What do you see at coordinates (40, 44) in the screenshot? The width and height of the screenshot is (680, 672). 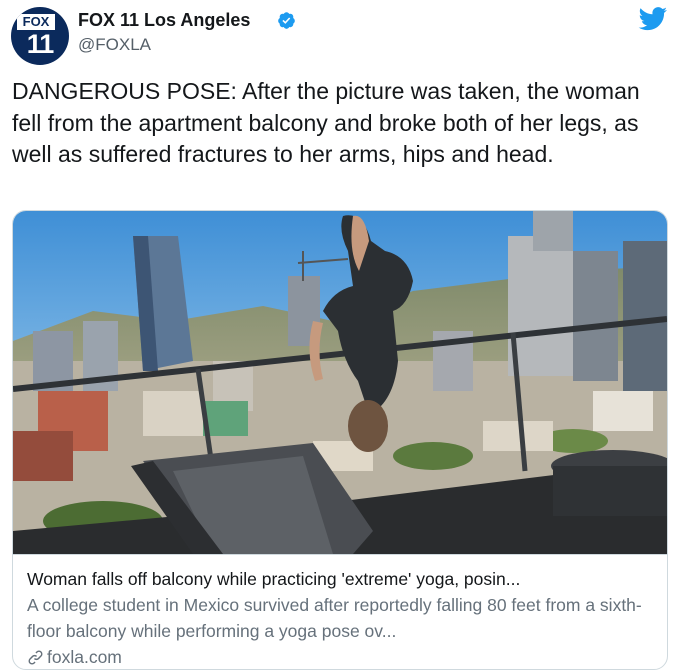 I see `fox-logo-number: 11` at bounding box center [40, 44].